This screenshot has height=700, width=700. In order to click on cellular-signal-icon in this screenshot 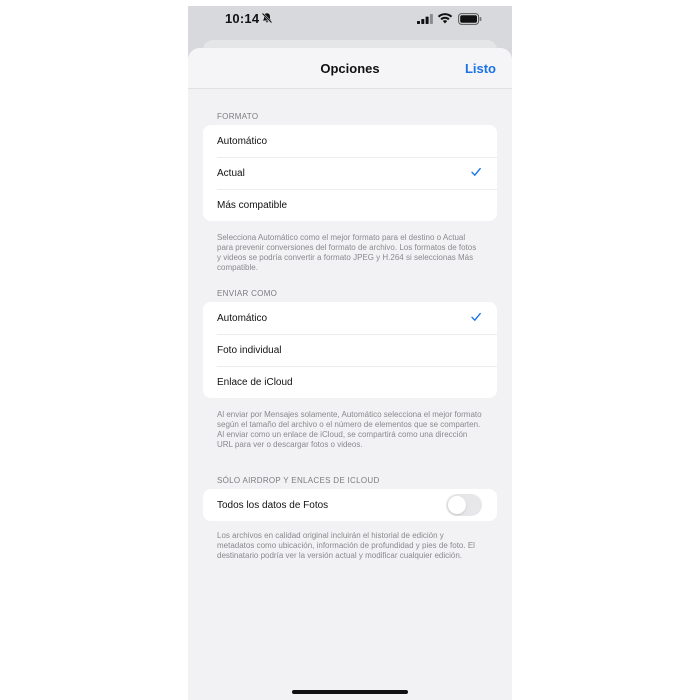, I will do `click(425, 19)`.